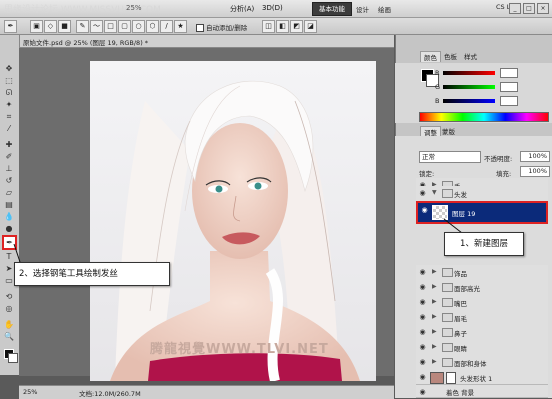 This screenshot has height=399, width=552. What do you see at coordinates (92, 274) in the screenshot?
I see `callout-pen-tool: 2、选择钢笔工具绘制发丝` at bounding box center [92, 274].